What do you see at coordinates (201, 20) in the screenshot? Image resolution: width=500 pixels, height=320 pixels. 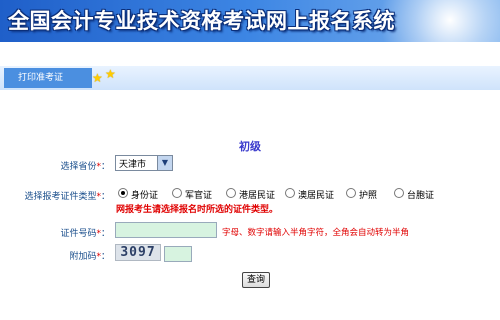 I see `system-title: 全国会计专业技术资格考试网上报名系统` at bounding box center [201, 20].